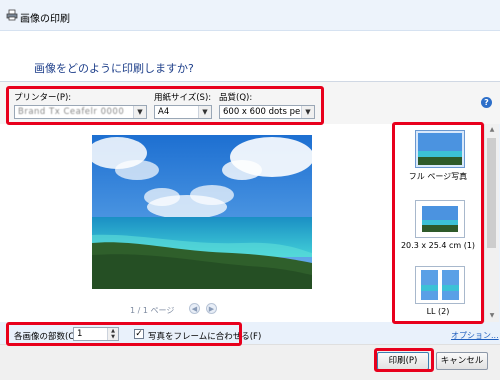 The height and width of the screenshot is (380, 500). Describe the element at coordinates (486, 102) in the screenshot. I see `help-icon: ?` at that location.